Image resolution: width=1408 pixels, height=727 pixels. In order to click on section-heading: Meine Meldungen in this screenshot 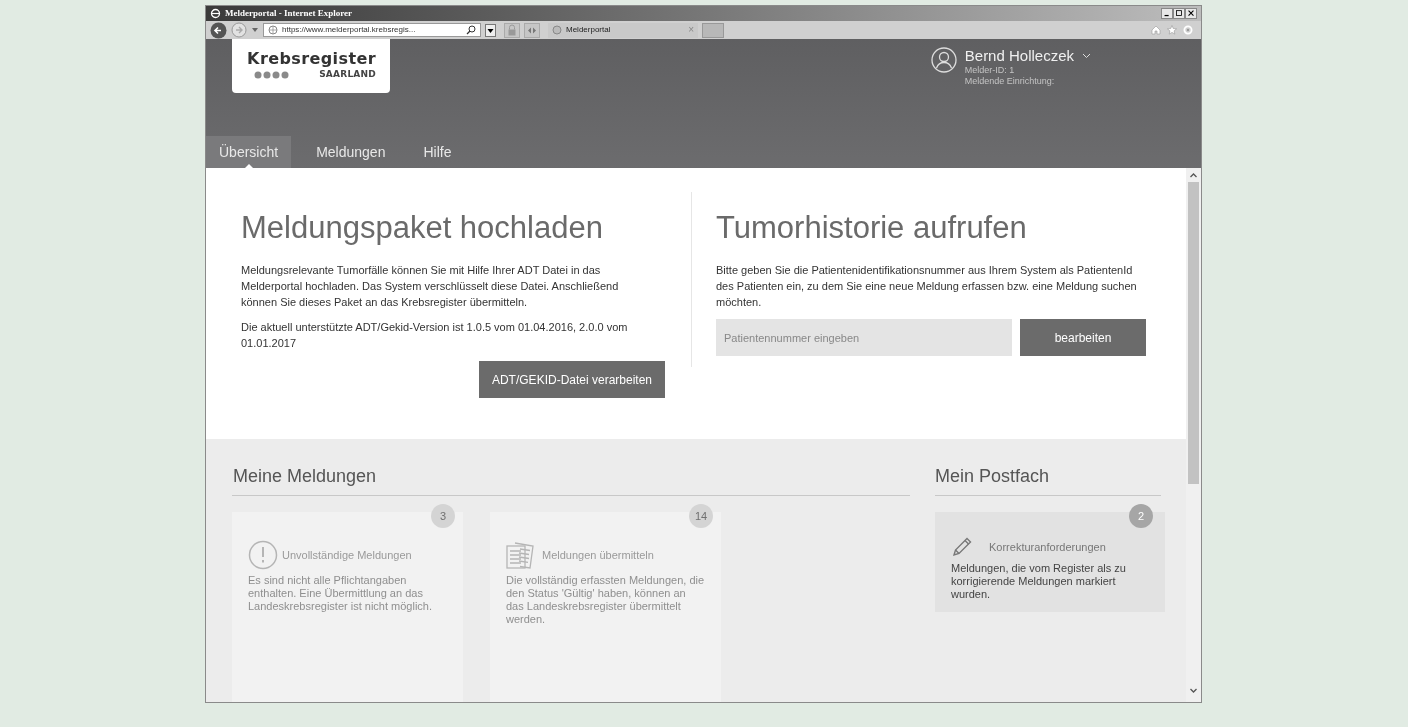, I will do `click(305, 476)`.